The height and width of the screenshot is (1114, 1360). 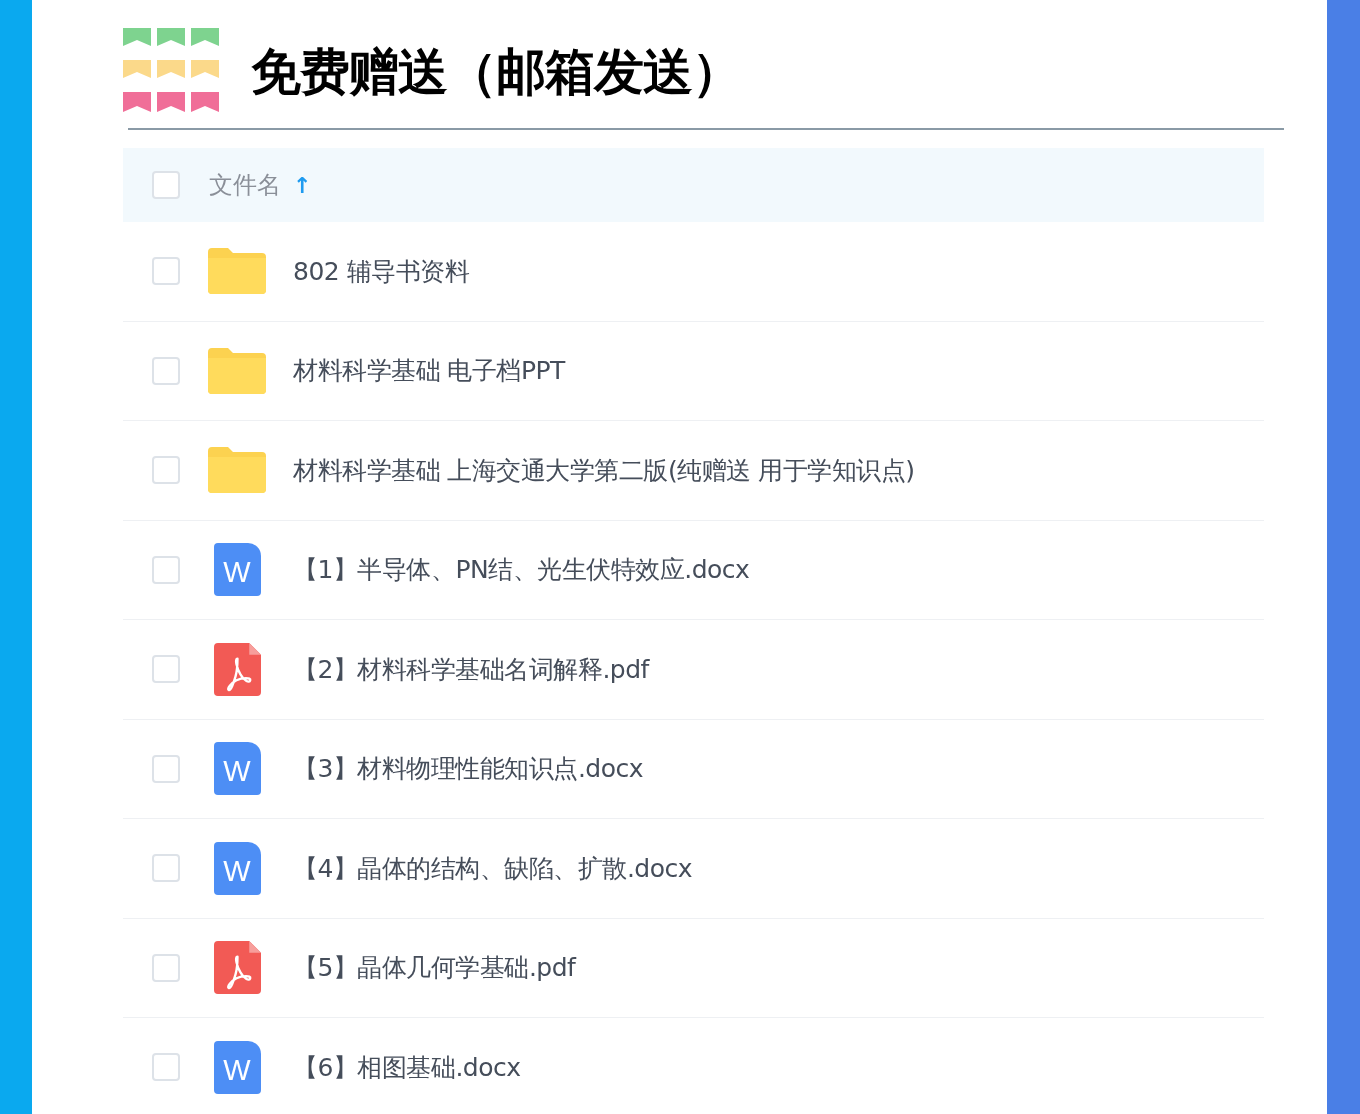 I want to click on file-name: 材料科学基础 电子档PPT, so click(x=429, y=371).